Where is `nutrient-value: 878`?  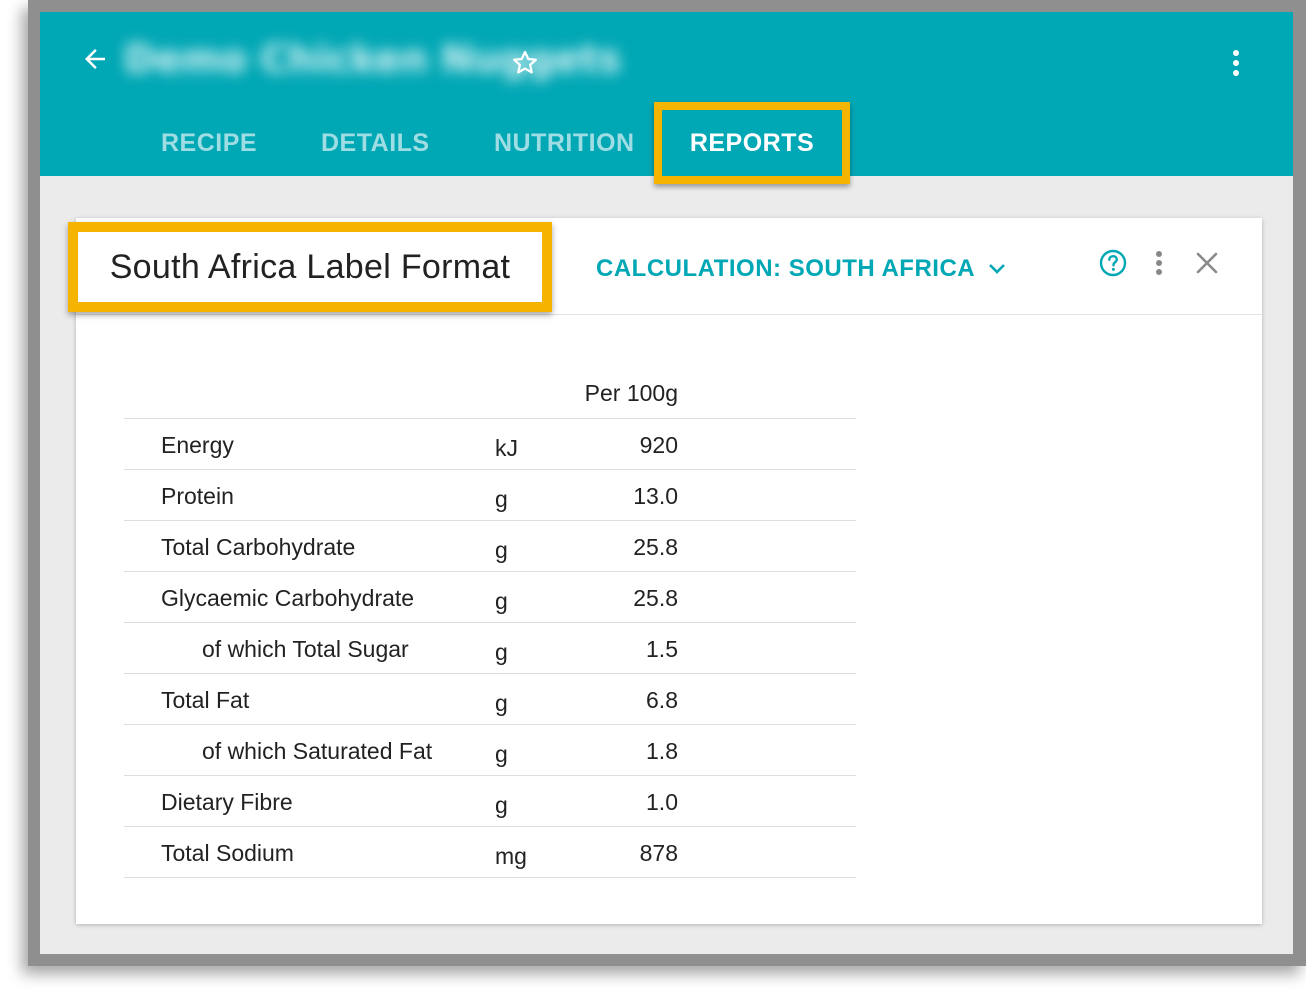
nutrient-value: 878 is located at coordinates (658, 853).